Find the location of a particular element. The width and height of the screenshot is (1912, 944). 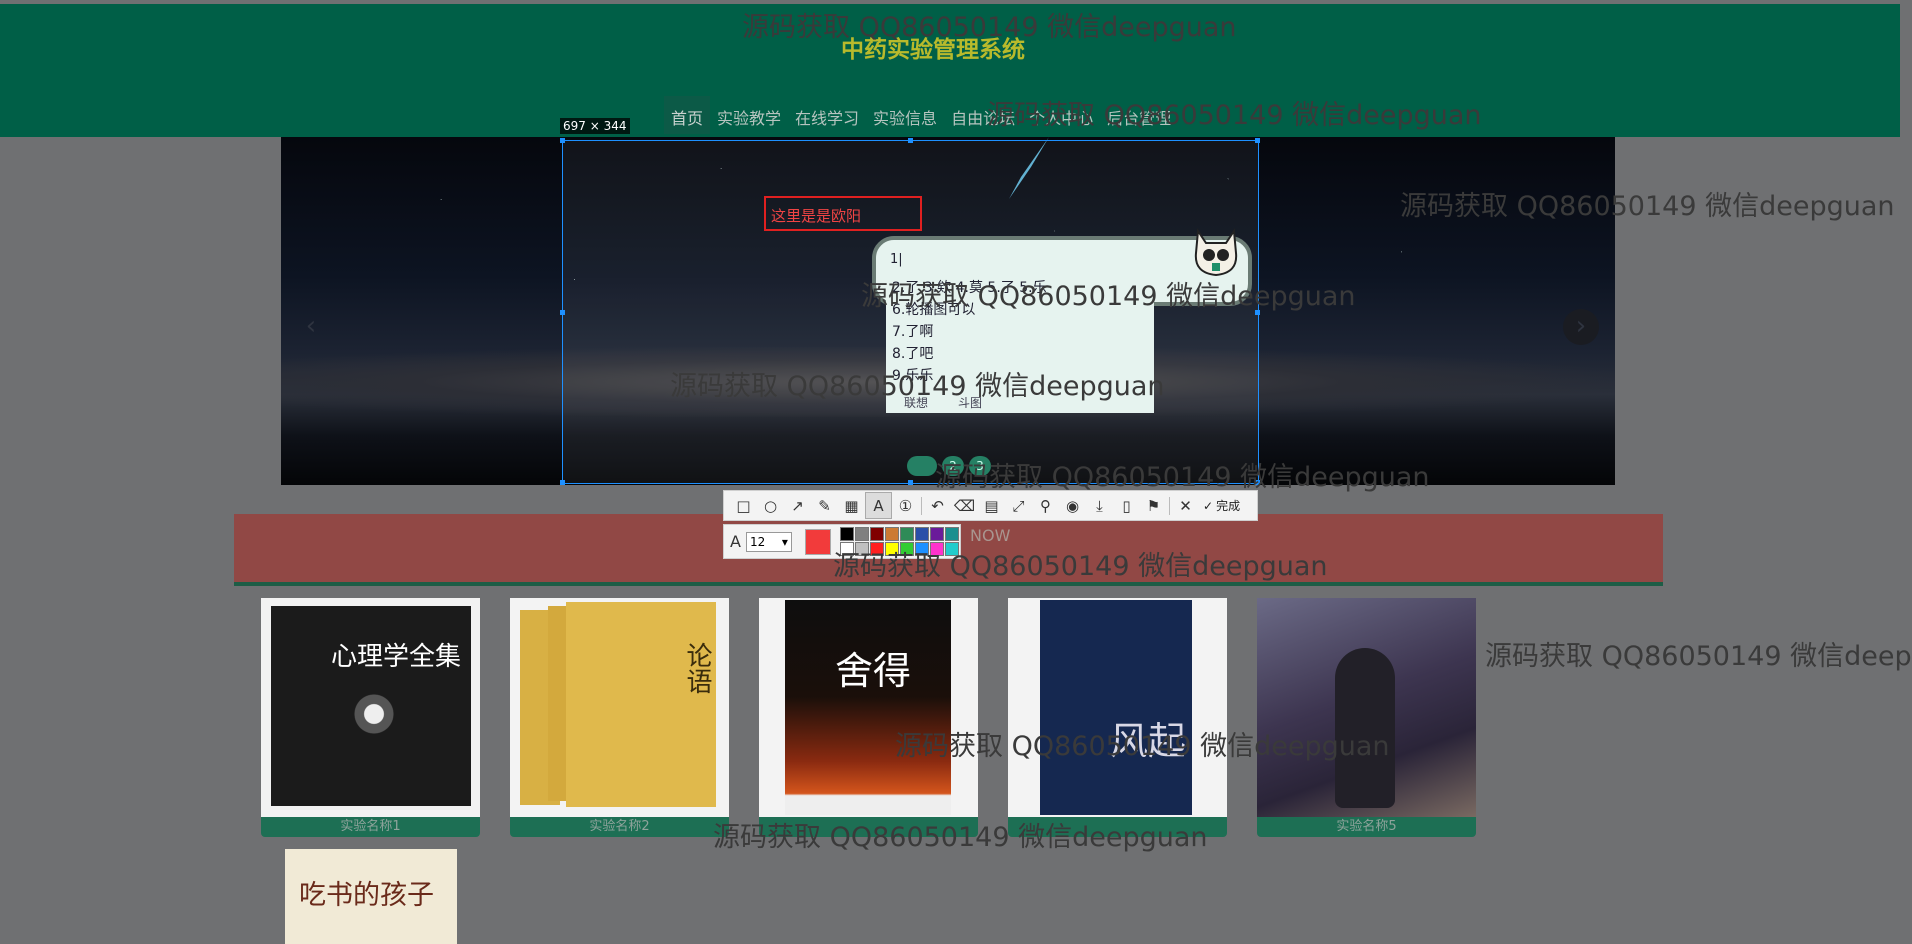

download-icon: ⤓ is located at coordinates (1099, 505).